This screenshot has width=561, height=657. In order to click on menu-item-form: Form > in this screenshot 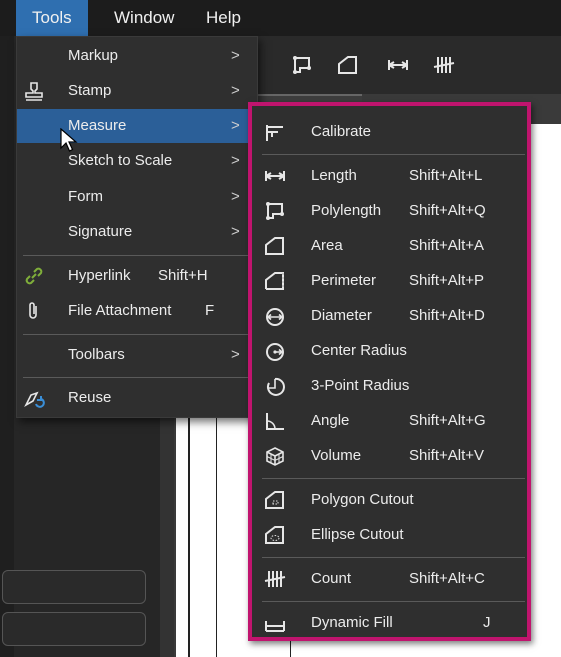, I will do `click(137, 197)`.